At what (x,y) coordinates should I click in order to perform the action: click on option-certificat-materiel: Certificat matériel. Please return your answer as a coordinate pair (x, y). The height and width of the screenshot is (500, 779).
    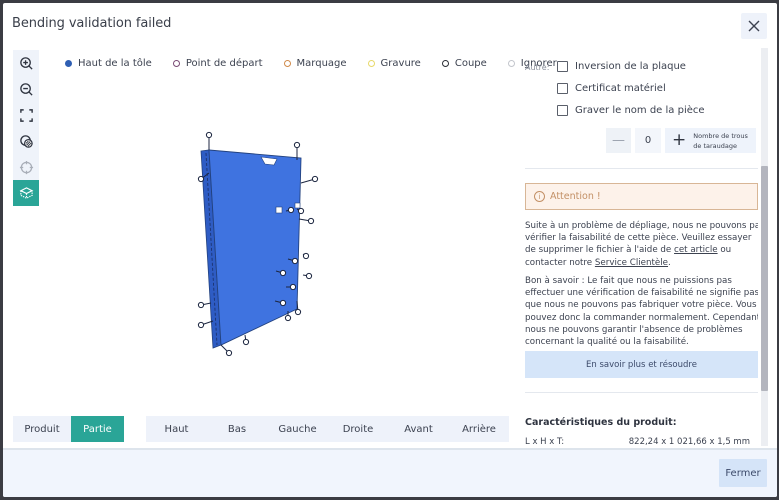
    Looking at the image, I should click on (611, 88).